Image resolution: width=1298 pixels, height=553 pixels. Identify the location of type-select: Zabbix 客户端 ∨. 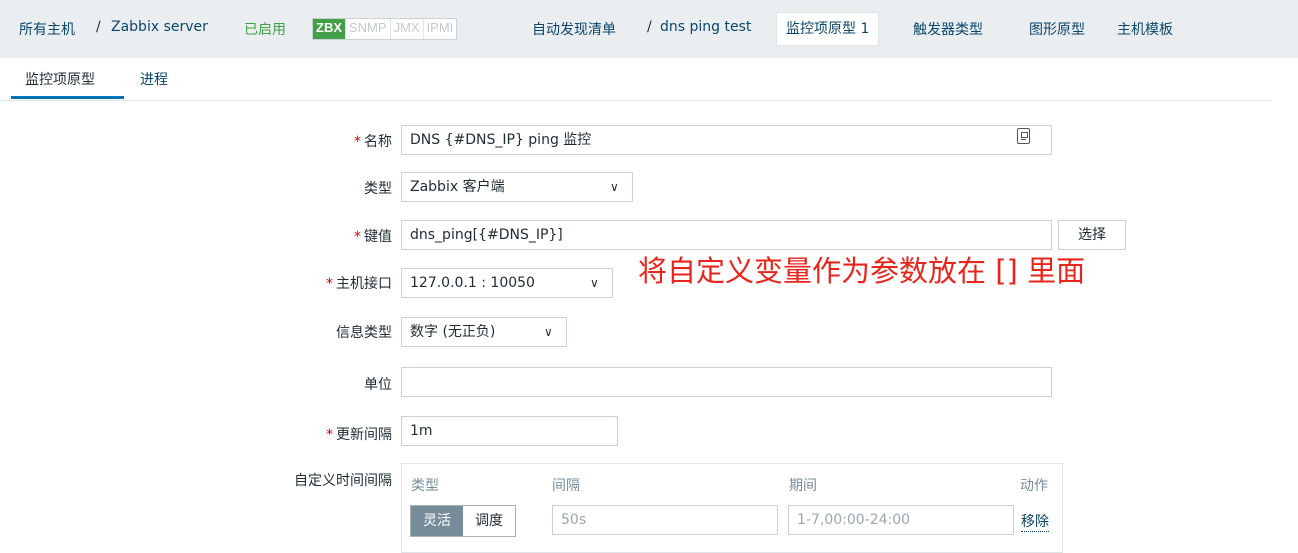
(517, 187).